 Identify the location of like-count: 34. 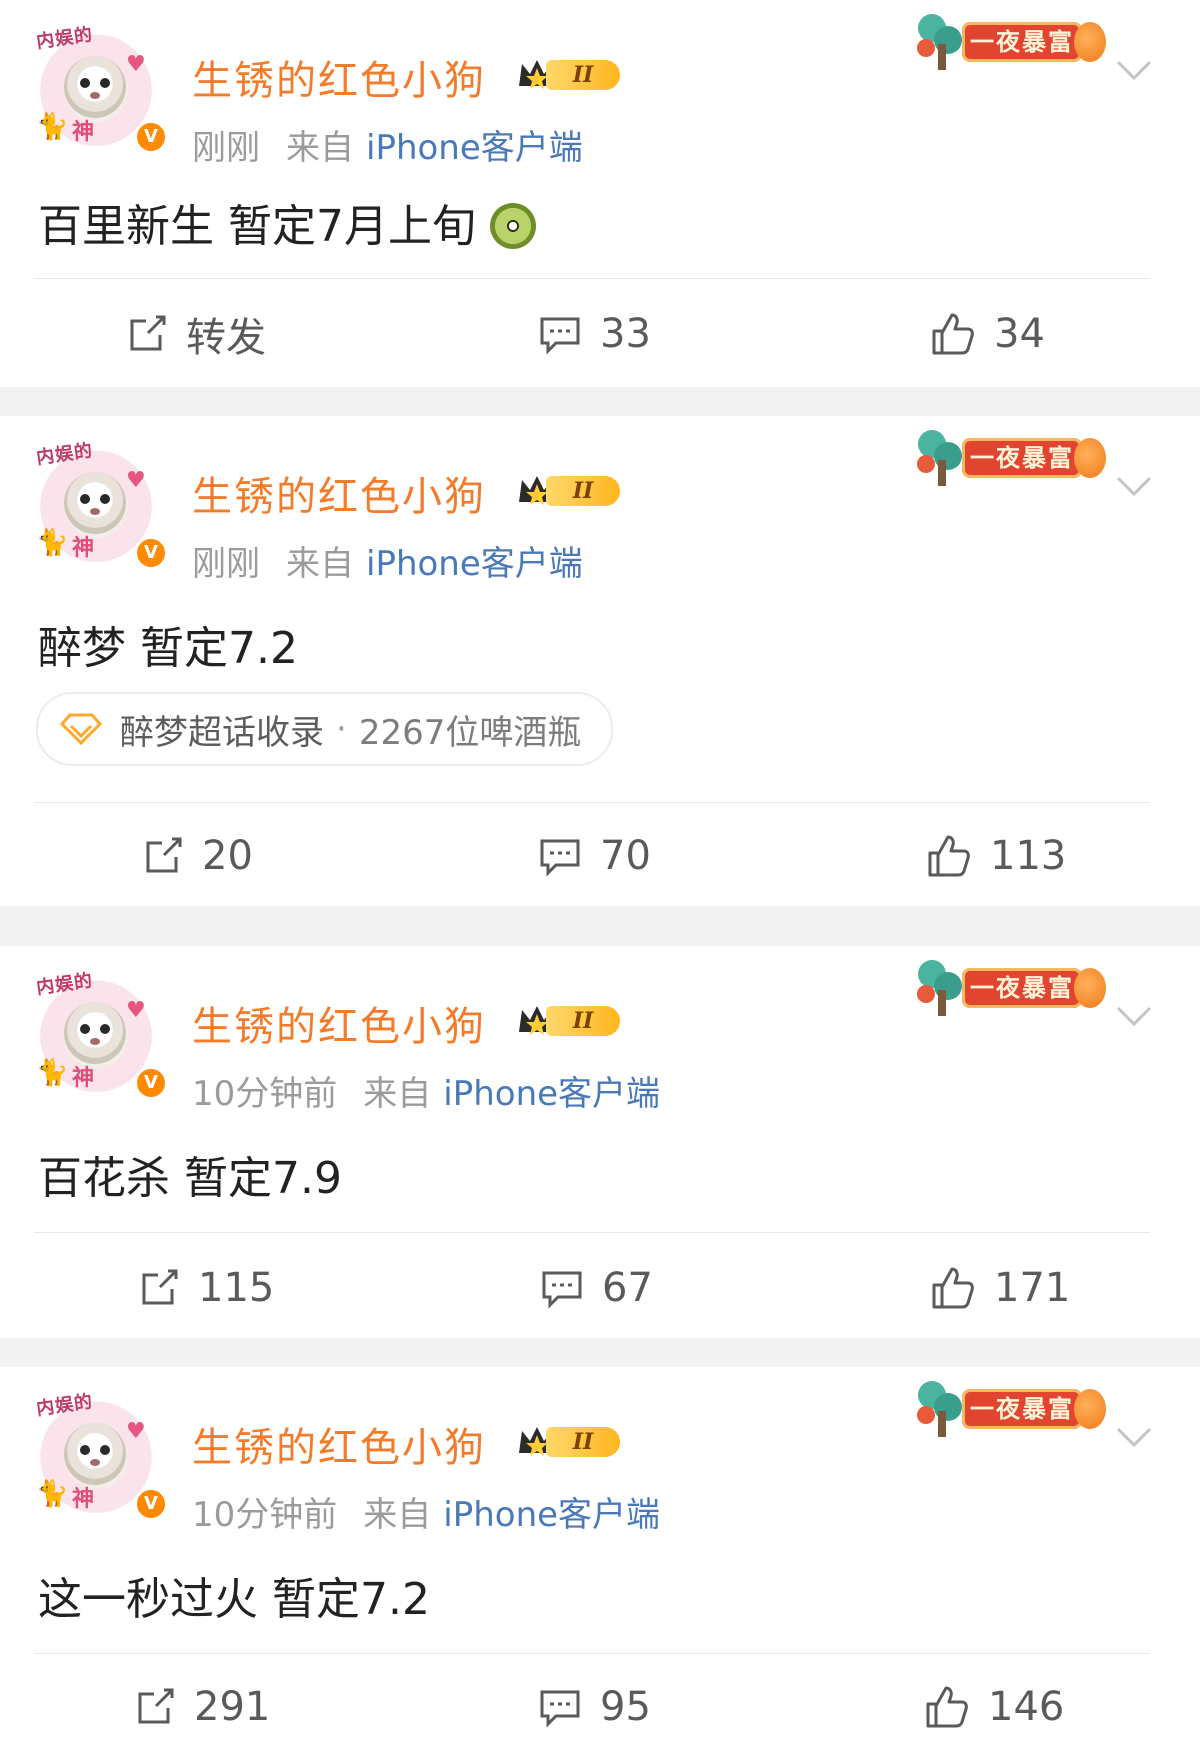
(1019, 334).